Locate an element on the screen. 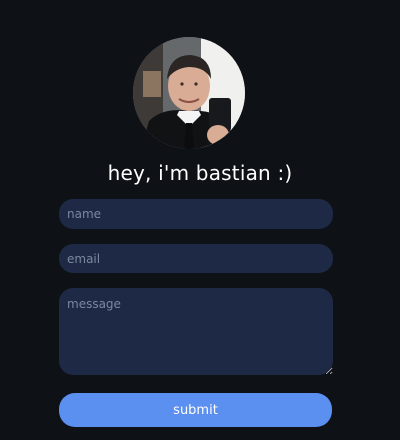 This screenshot has height=440, width=400. avatar-photo is located at coordinates (189, 93).